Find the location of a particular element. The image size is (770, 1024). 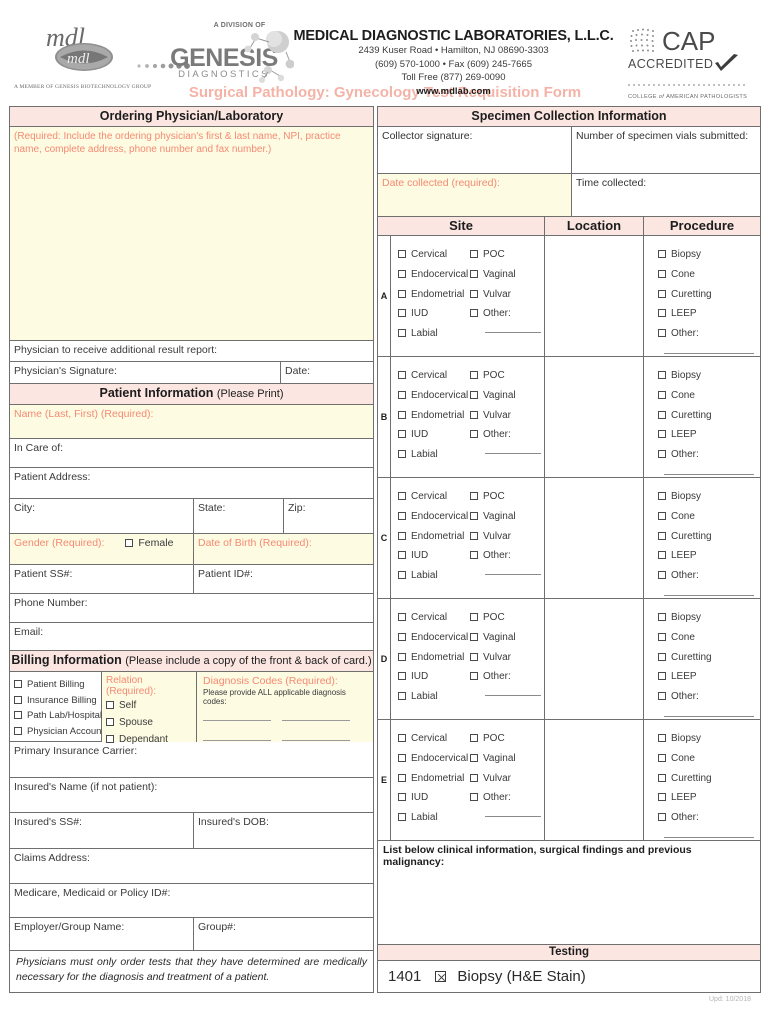

time-collected-field: Time collected: is located at coordinates (666, 195).